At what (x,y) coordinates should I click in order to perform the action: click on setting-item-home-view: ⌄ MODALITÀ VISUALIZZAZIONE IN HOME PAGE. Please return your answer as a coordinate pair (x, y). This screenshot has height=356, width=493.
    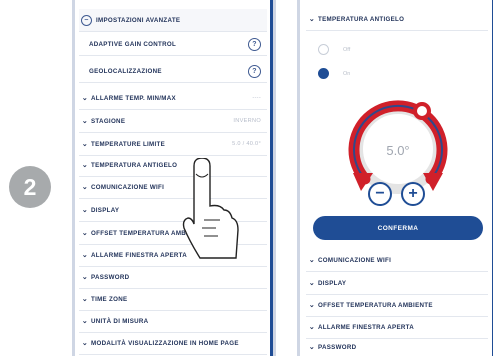
    Looking at the image, I should click on (173, 343).